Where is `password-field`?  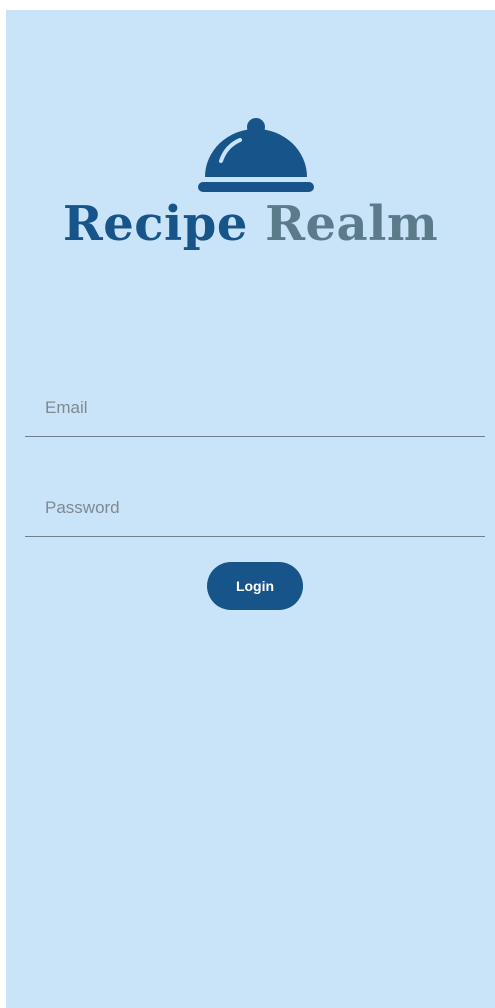 password-field is located at coordinates (255, 508).